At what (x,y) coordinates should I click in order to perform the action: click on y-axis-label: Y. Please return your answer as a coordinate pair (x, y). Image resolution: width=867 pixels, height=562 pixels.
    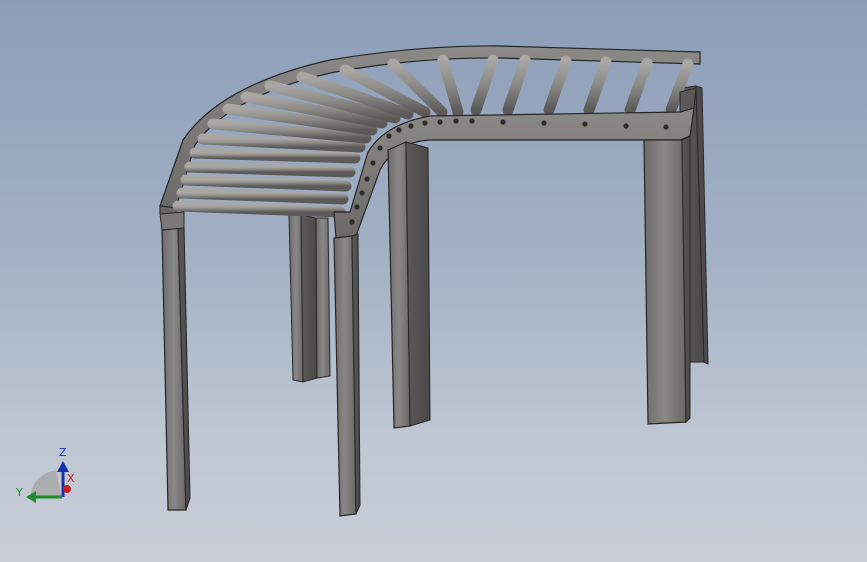
    Looking at the image, I should click on (19, 492).